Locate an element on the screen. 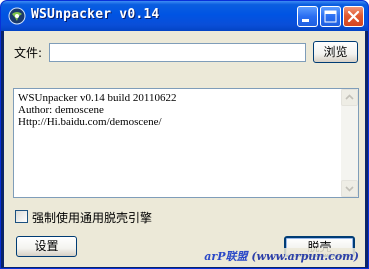 This screenshot has height=269, width=369. maximize-button is located at coordinates (330, 16).